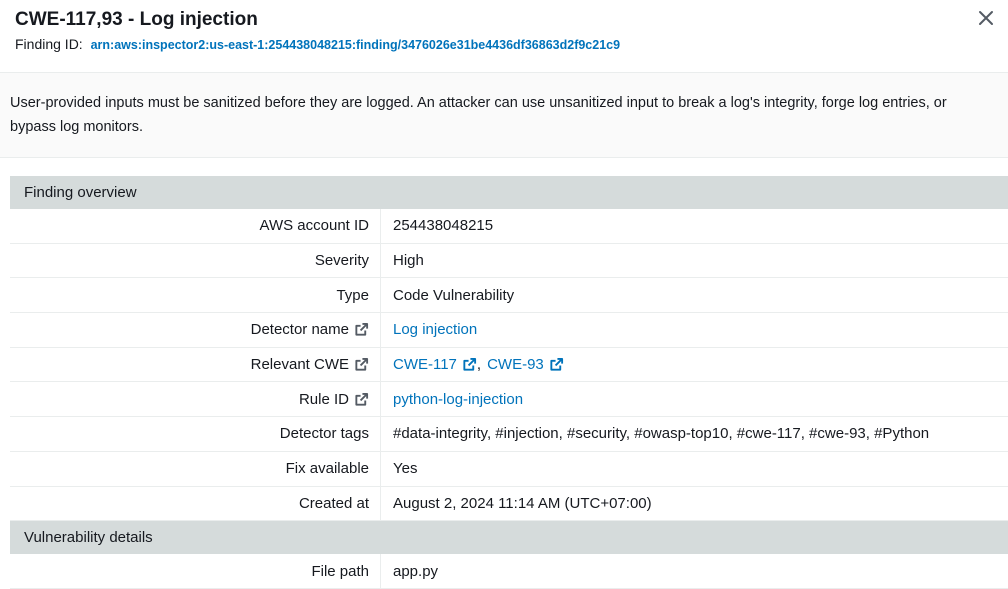  I want to click on table-row: Fix available Yes, so click(509, 469).